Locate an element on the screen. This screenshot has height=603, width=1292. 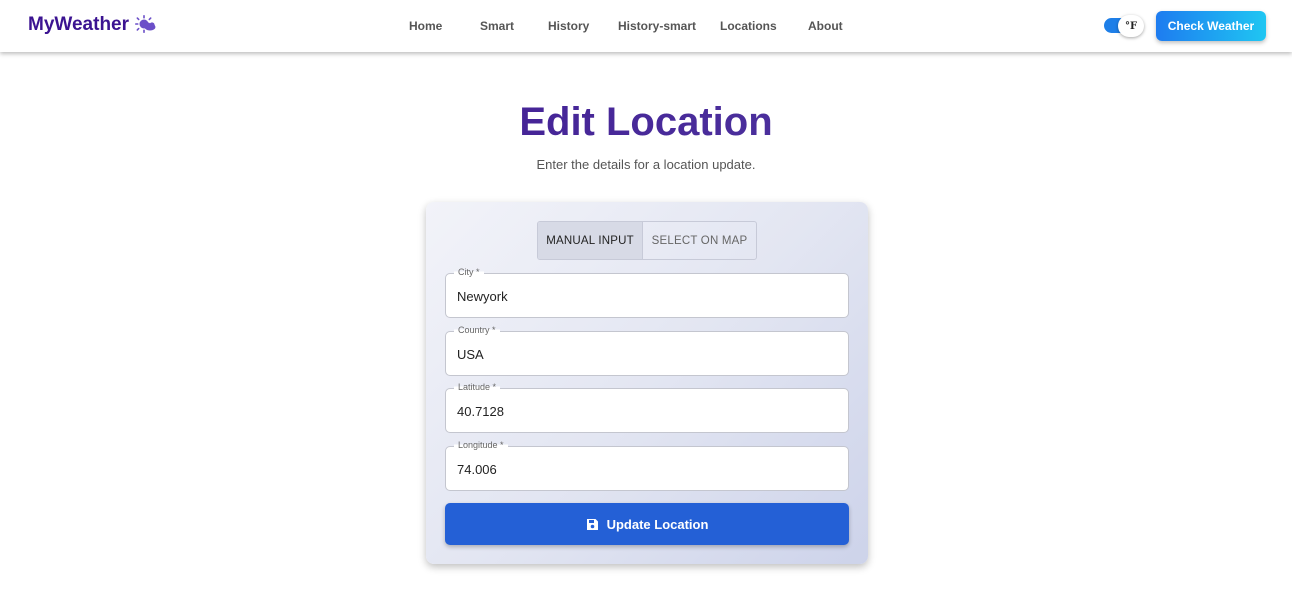
page-subtitle: Enter the details for a location update. is located at coordinates (646, 164).